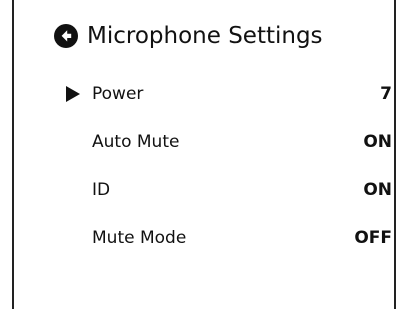 The width and height of the screenshot is (408, 309). Describe the element at coordinates (101, 190) in the screenshot. I see `menu-item-label: ID` at that location.